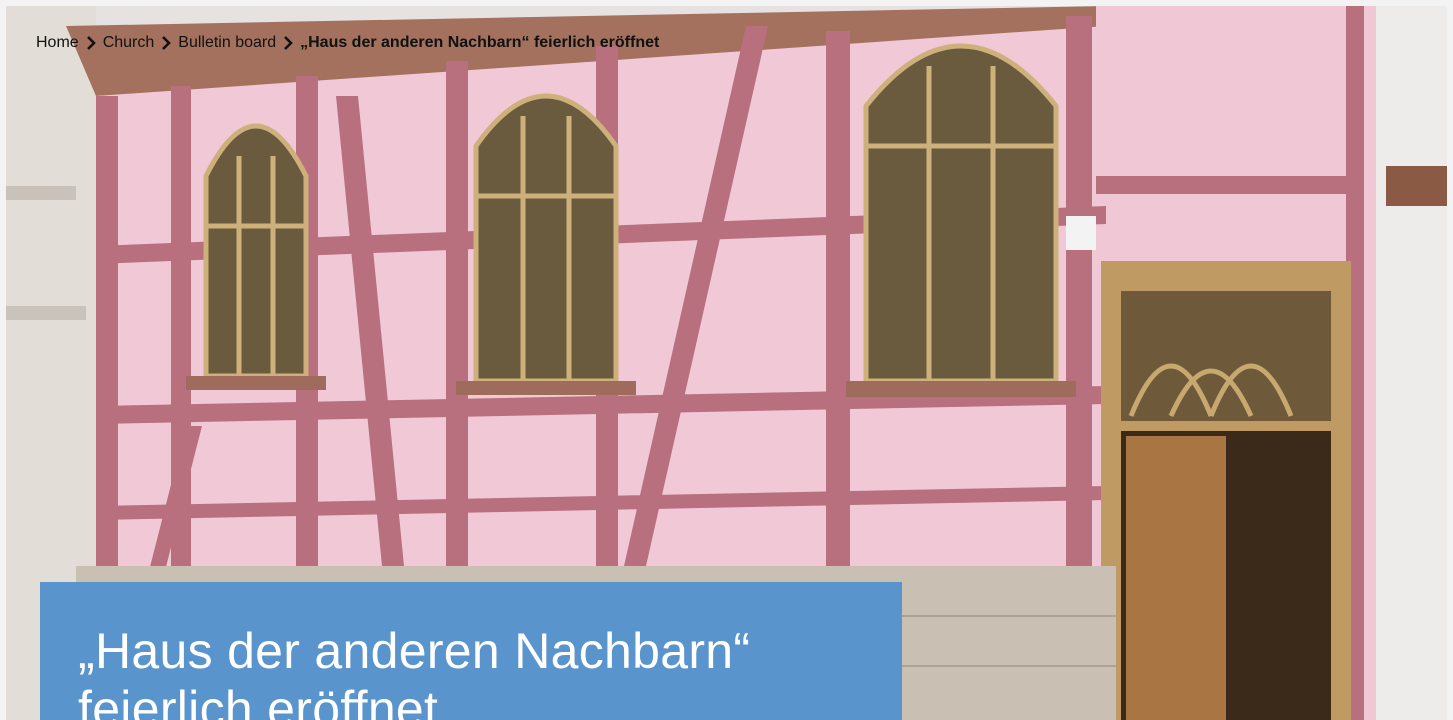  What do you see at coordinates (227, 43) in the screenshot?
I see `breadcrumb-bulletin-board-link: Bulletin board` at bounding box center [227, 43].